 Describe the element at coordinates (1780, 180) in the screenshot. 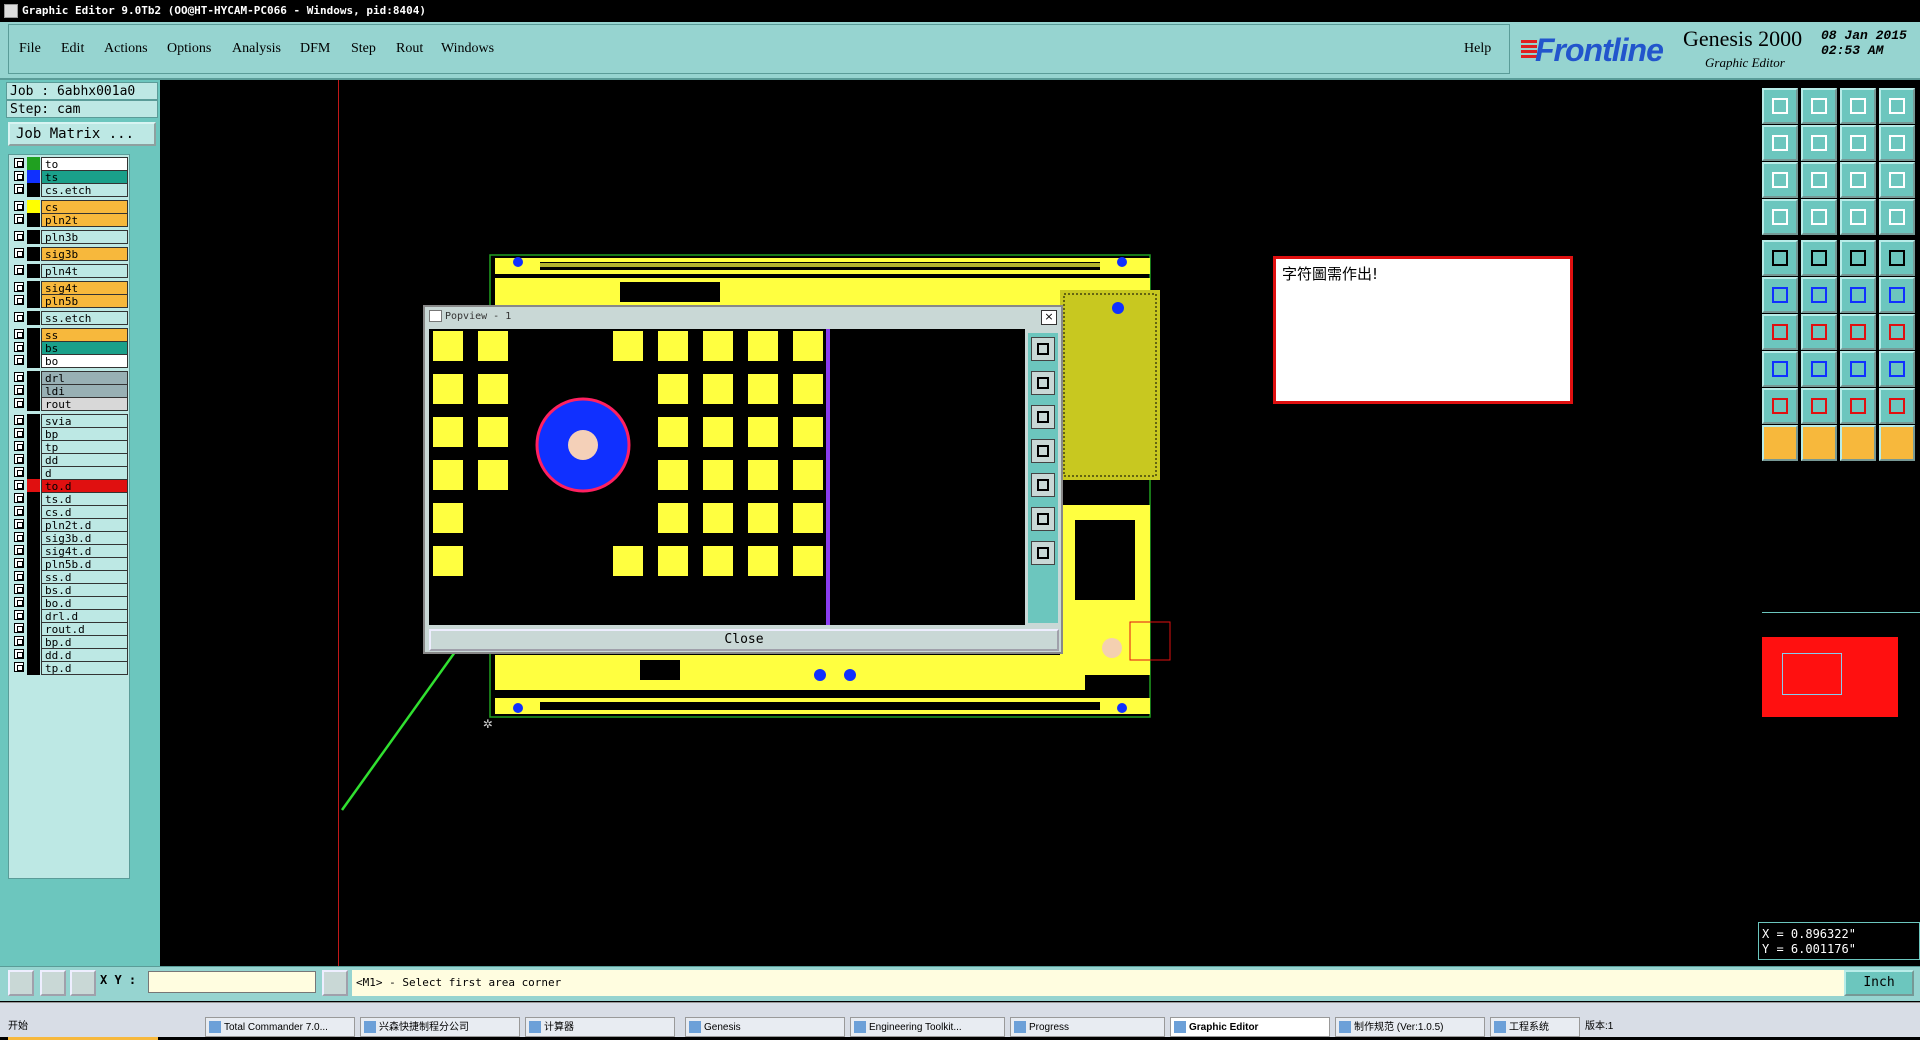

I see `fit-icon` at that location.